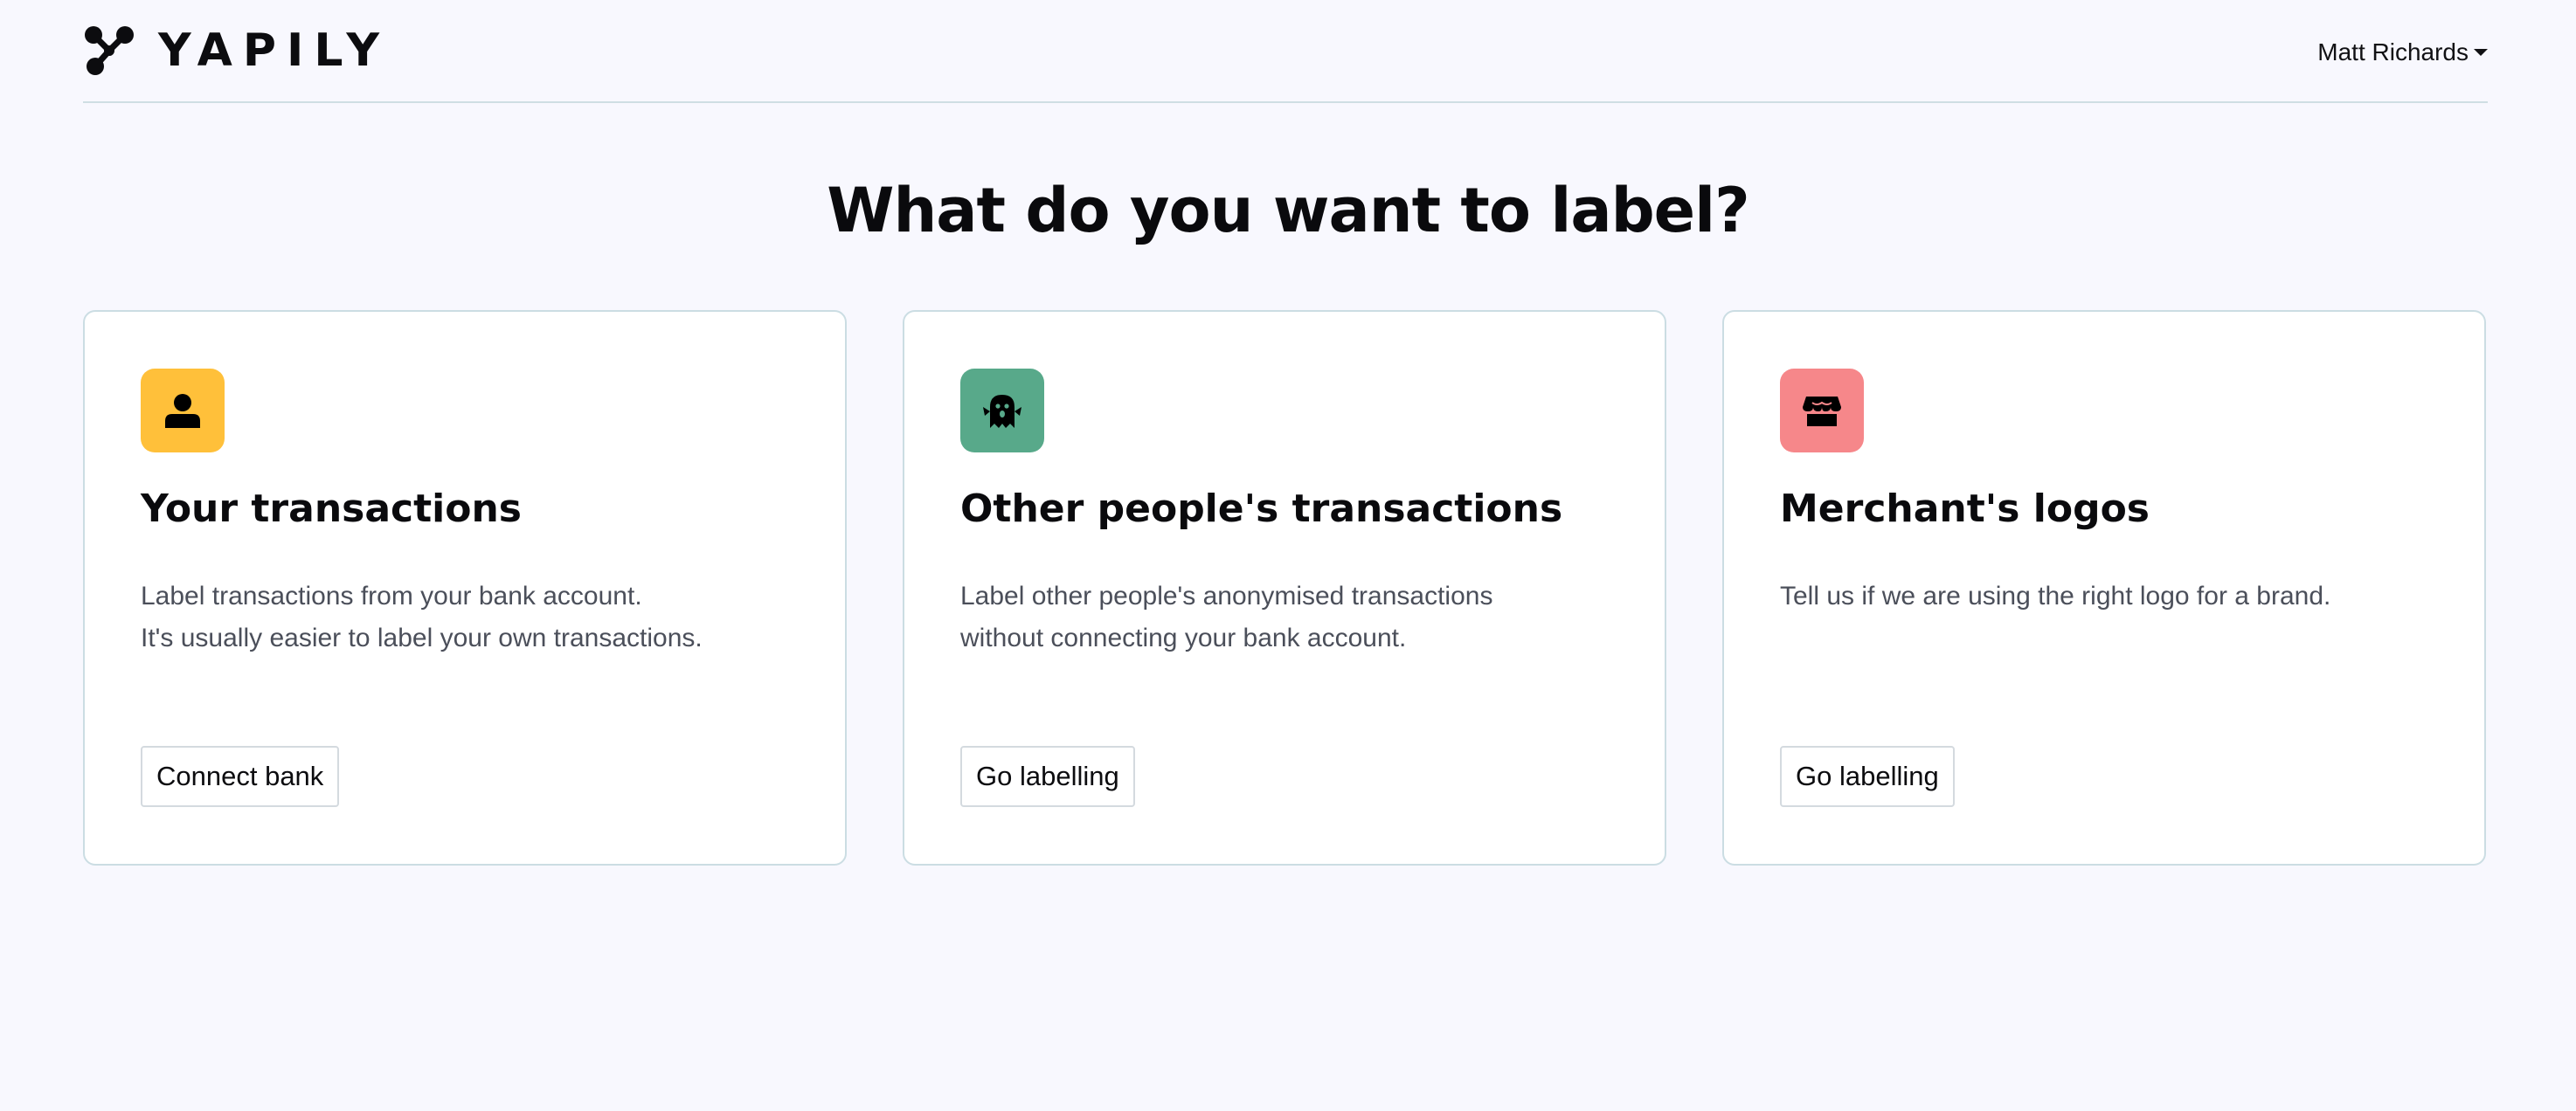 The image size is (2576, 1111). I want to click on ghost-icon, so click(1002, 411).